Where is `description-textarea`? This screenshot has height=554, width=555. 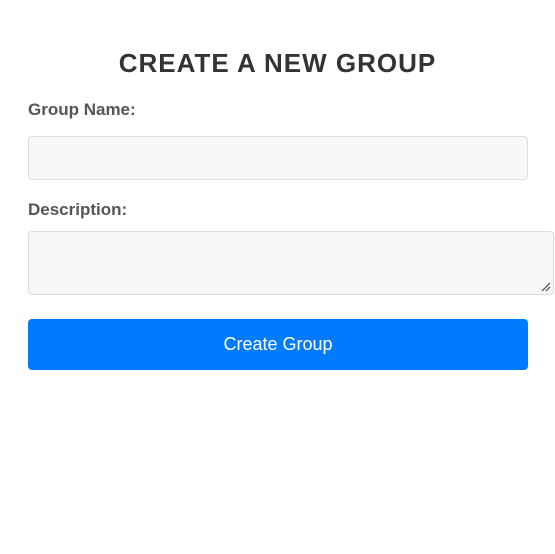
description-textarea is located at coordinates (291, 263).